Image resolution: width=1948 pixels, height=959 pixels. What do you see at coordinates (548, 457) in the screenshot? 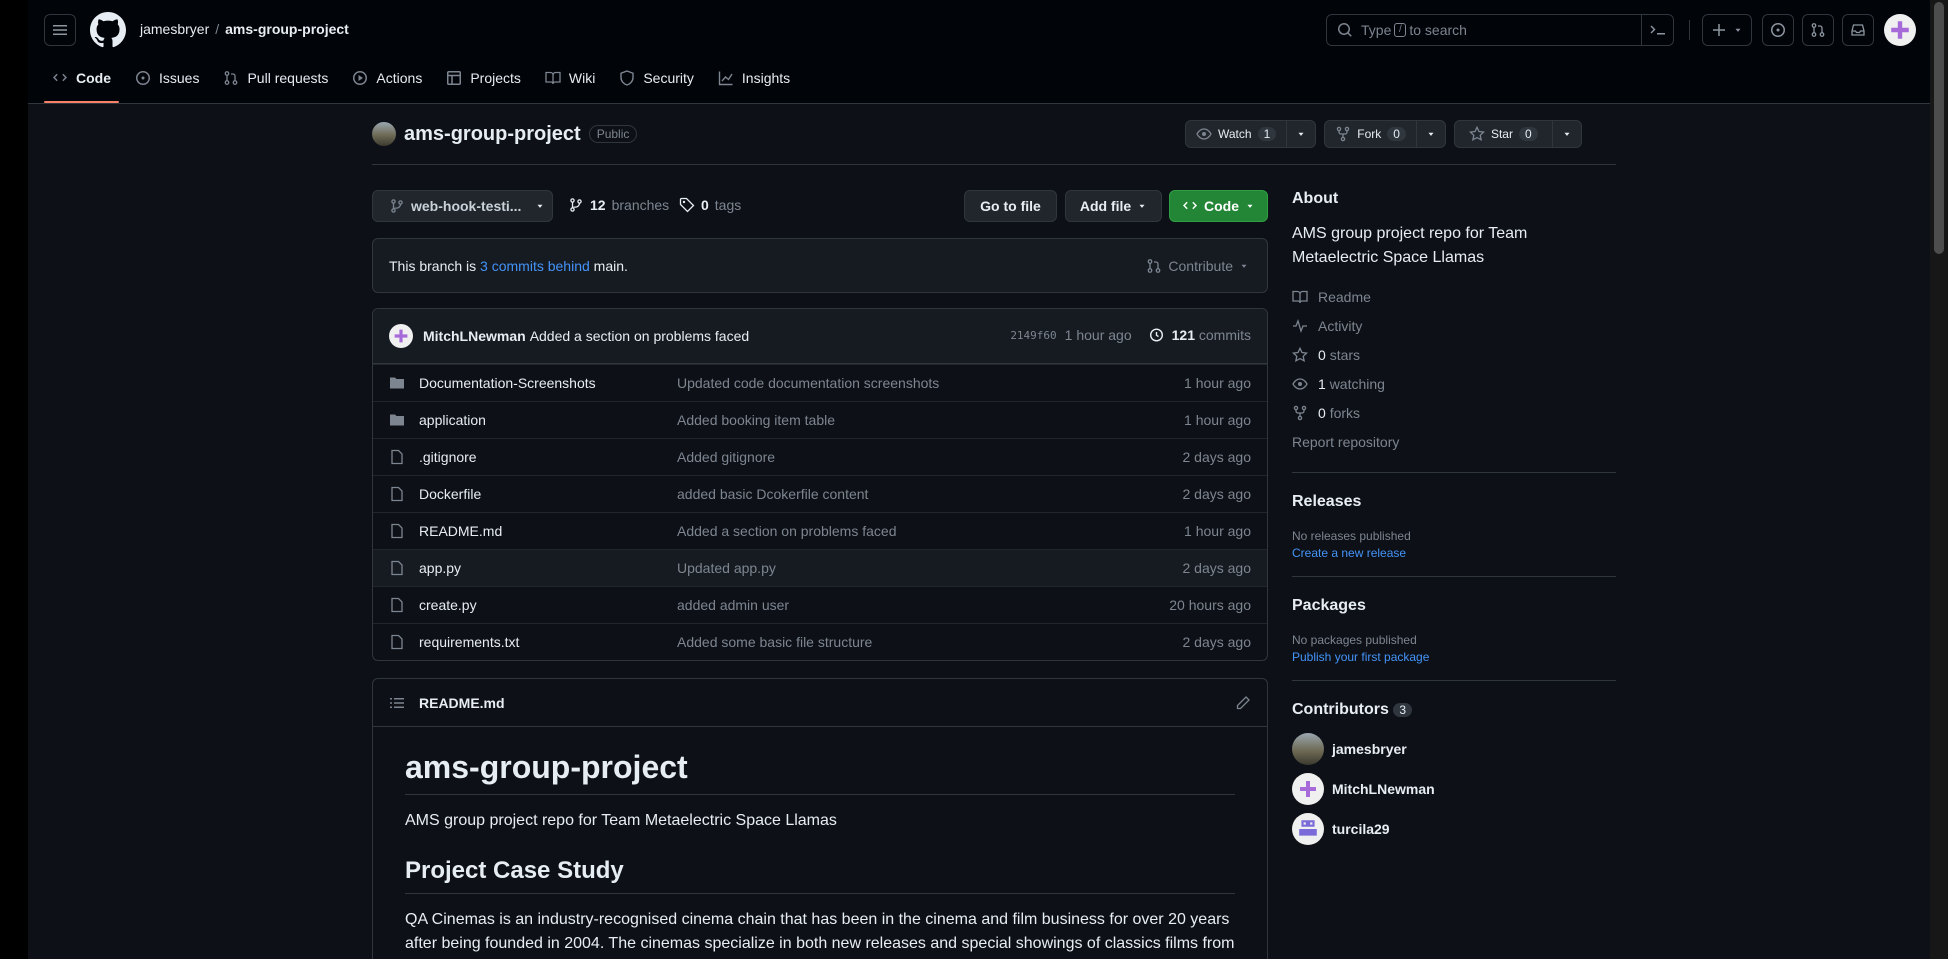
I see `file-name: .gitignore` at bounding box center [548, 457].